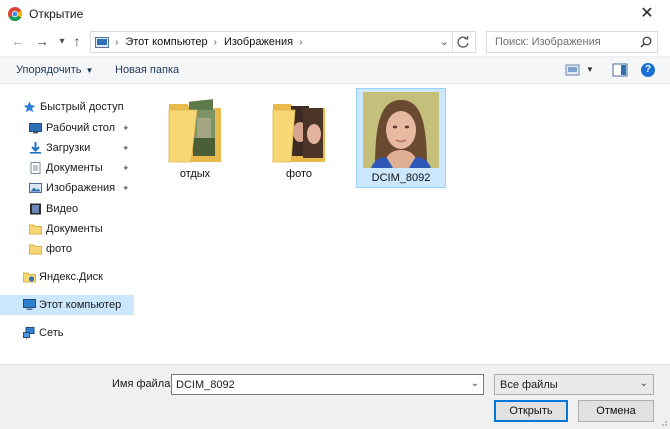  Describe the element at coordinates (71, 277) in the screenshot. I see `sidebar-item-label: Яндекс.Диск` at that location.